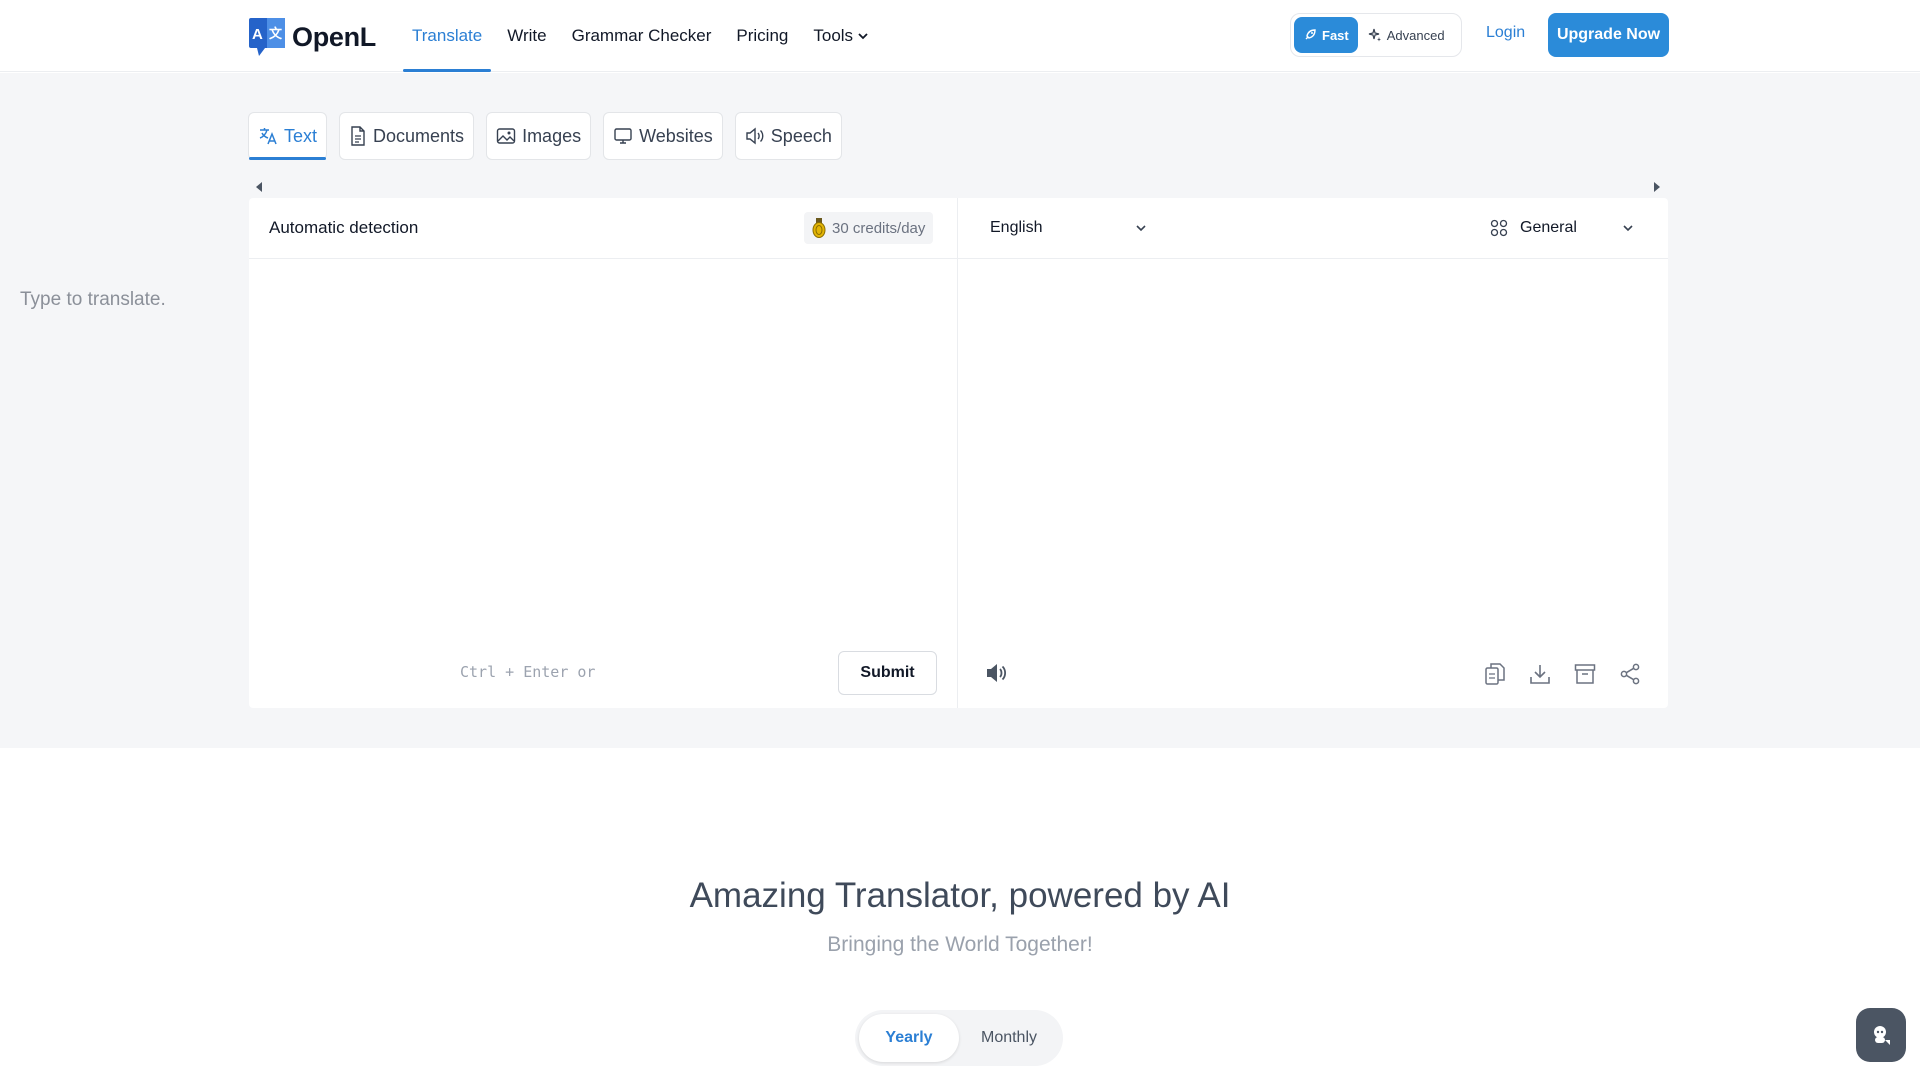  I want to click on translate-type-tabs: Text Documents Images Websites Speech, so click(545, 136).